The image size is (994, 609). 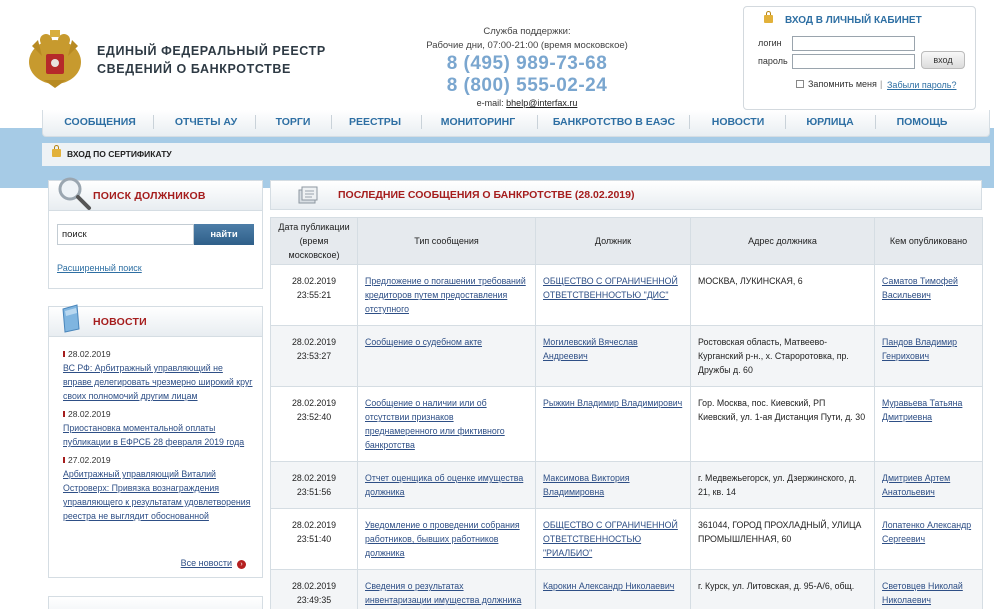 I want to click on pub-time: 23:51:40, so click(x=314, y=539).